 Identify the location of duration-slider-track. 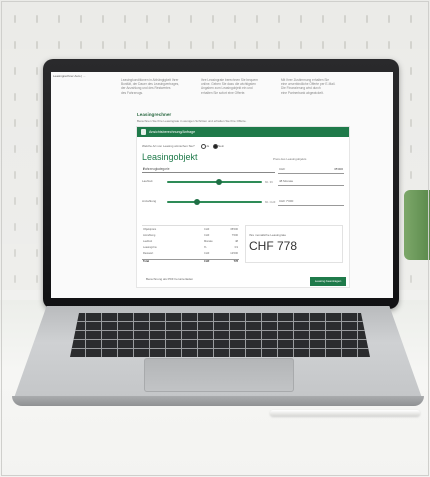
(214, 182).